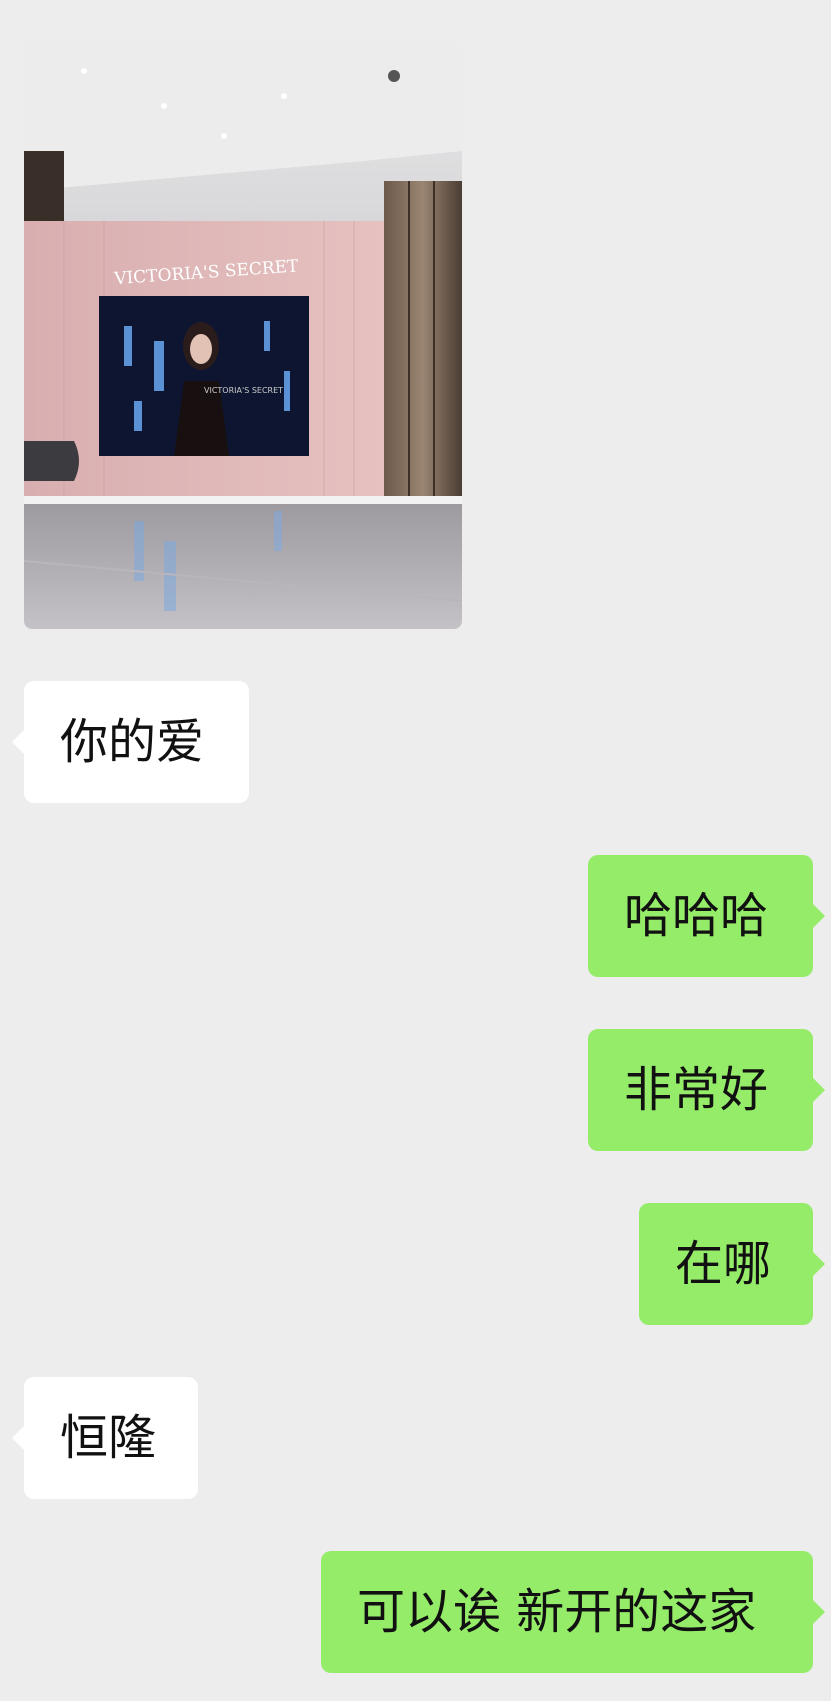 This screenshot has width=831, height=1701. What do you see at coordinates (723, 1264) in the screenshot?
I see `message-text: 在哪` at bounding box center [723, 1264].